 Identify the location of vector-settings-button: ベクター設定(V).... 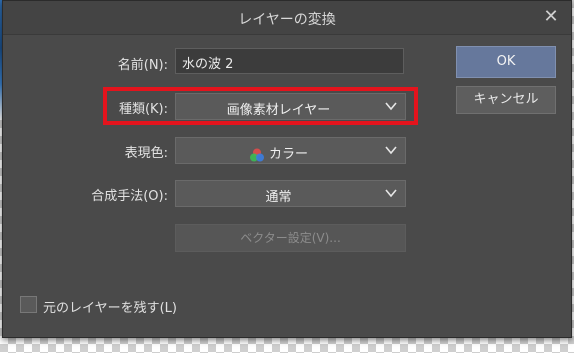
(290, 238).